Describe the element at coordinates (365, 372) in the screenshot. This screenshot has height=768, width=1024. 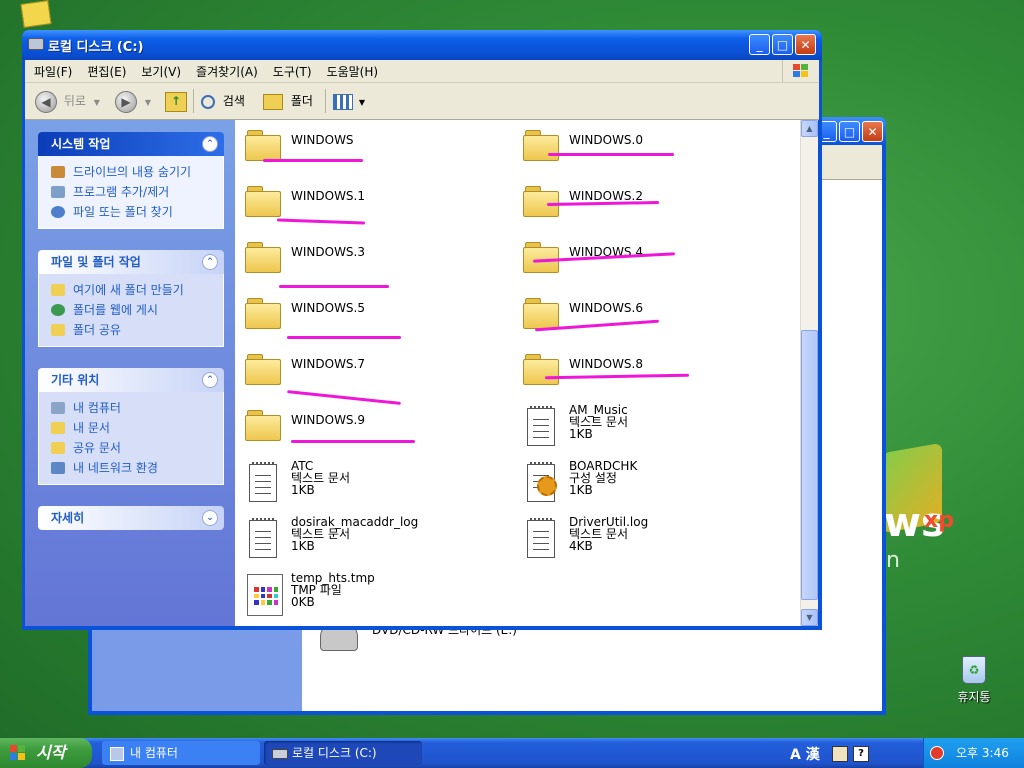
I see `folder-item: WINDOWS.7` at that location.